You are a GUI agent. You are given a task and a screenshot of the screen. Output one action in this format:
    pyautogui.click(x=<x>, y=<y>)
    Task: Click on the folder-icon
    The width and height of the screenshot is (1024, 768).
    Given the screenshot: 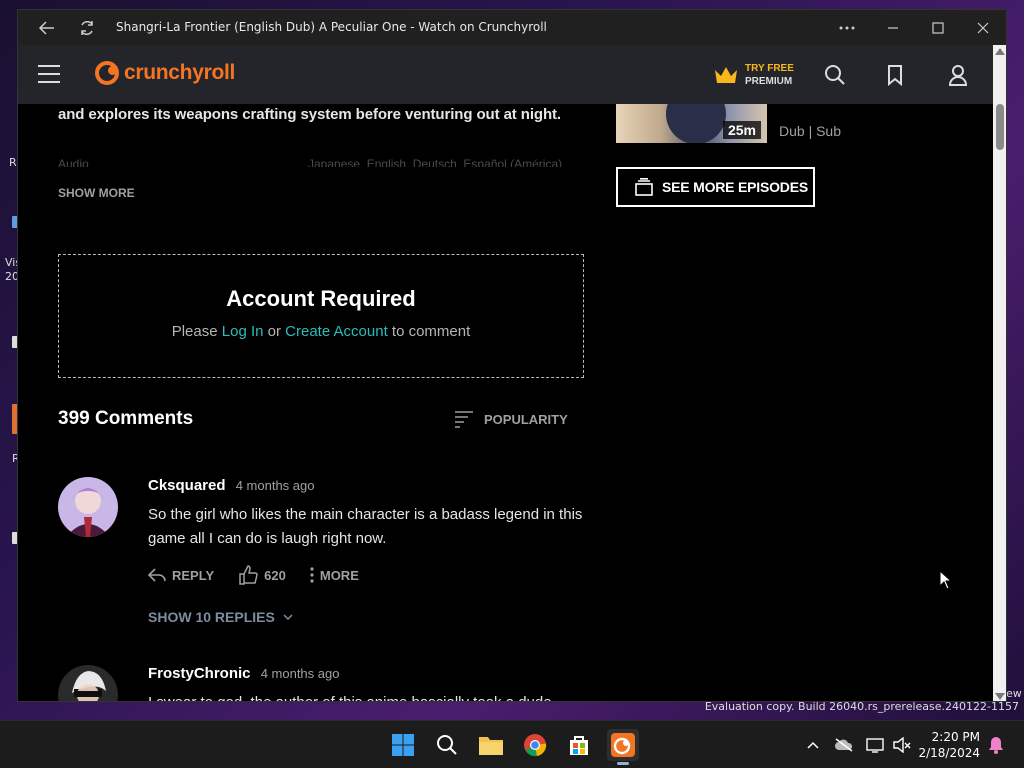 What is the action you would take?
    pyautogui.click(x=491, y=746)
    